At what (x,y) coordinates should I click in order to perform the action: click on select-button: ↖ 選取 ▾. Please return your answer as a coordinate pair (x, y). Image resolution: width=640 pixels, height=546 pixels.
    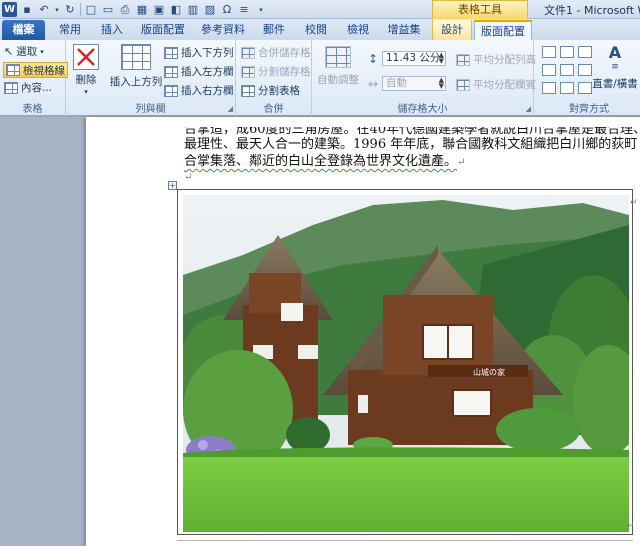
    Looking at the image, I should click on (24, 51).